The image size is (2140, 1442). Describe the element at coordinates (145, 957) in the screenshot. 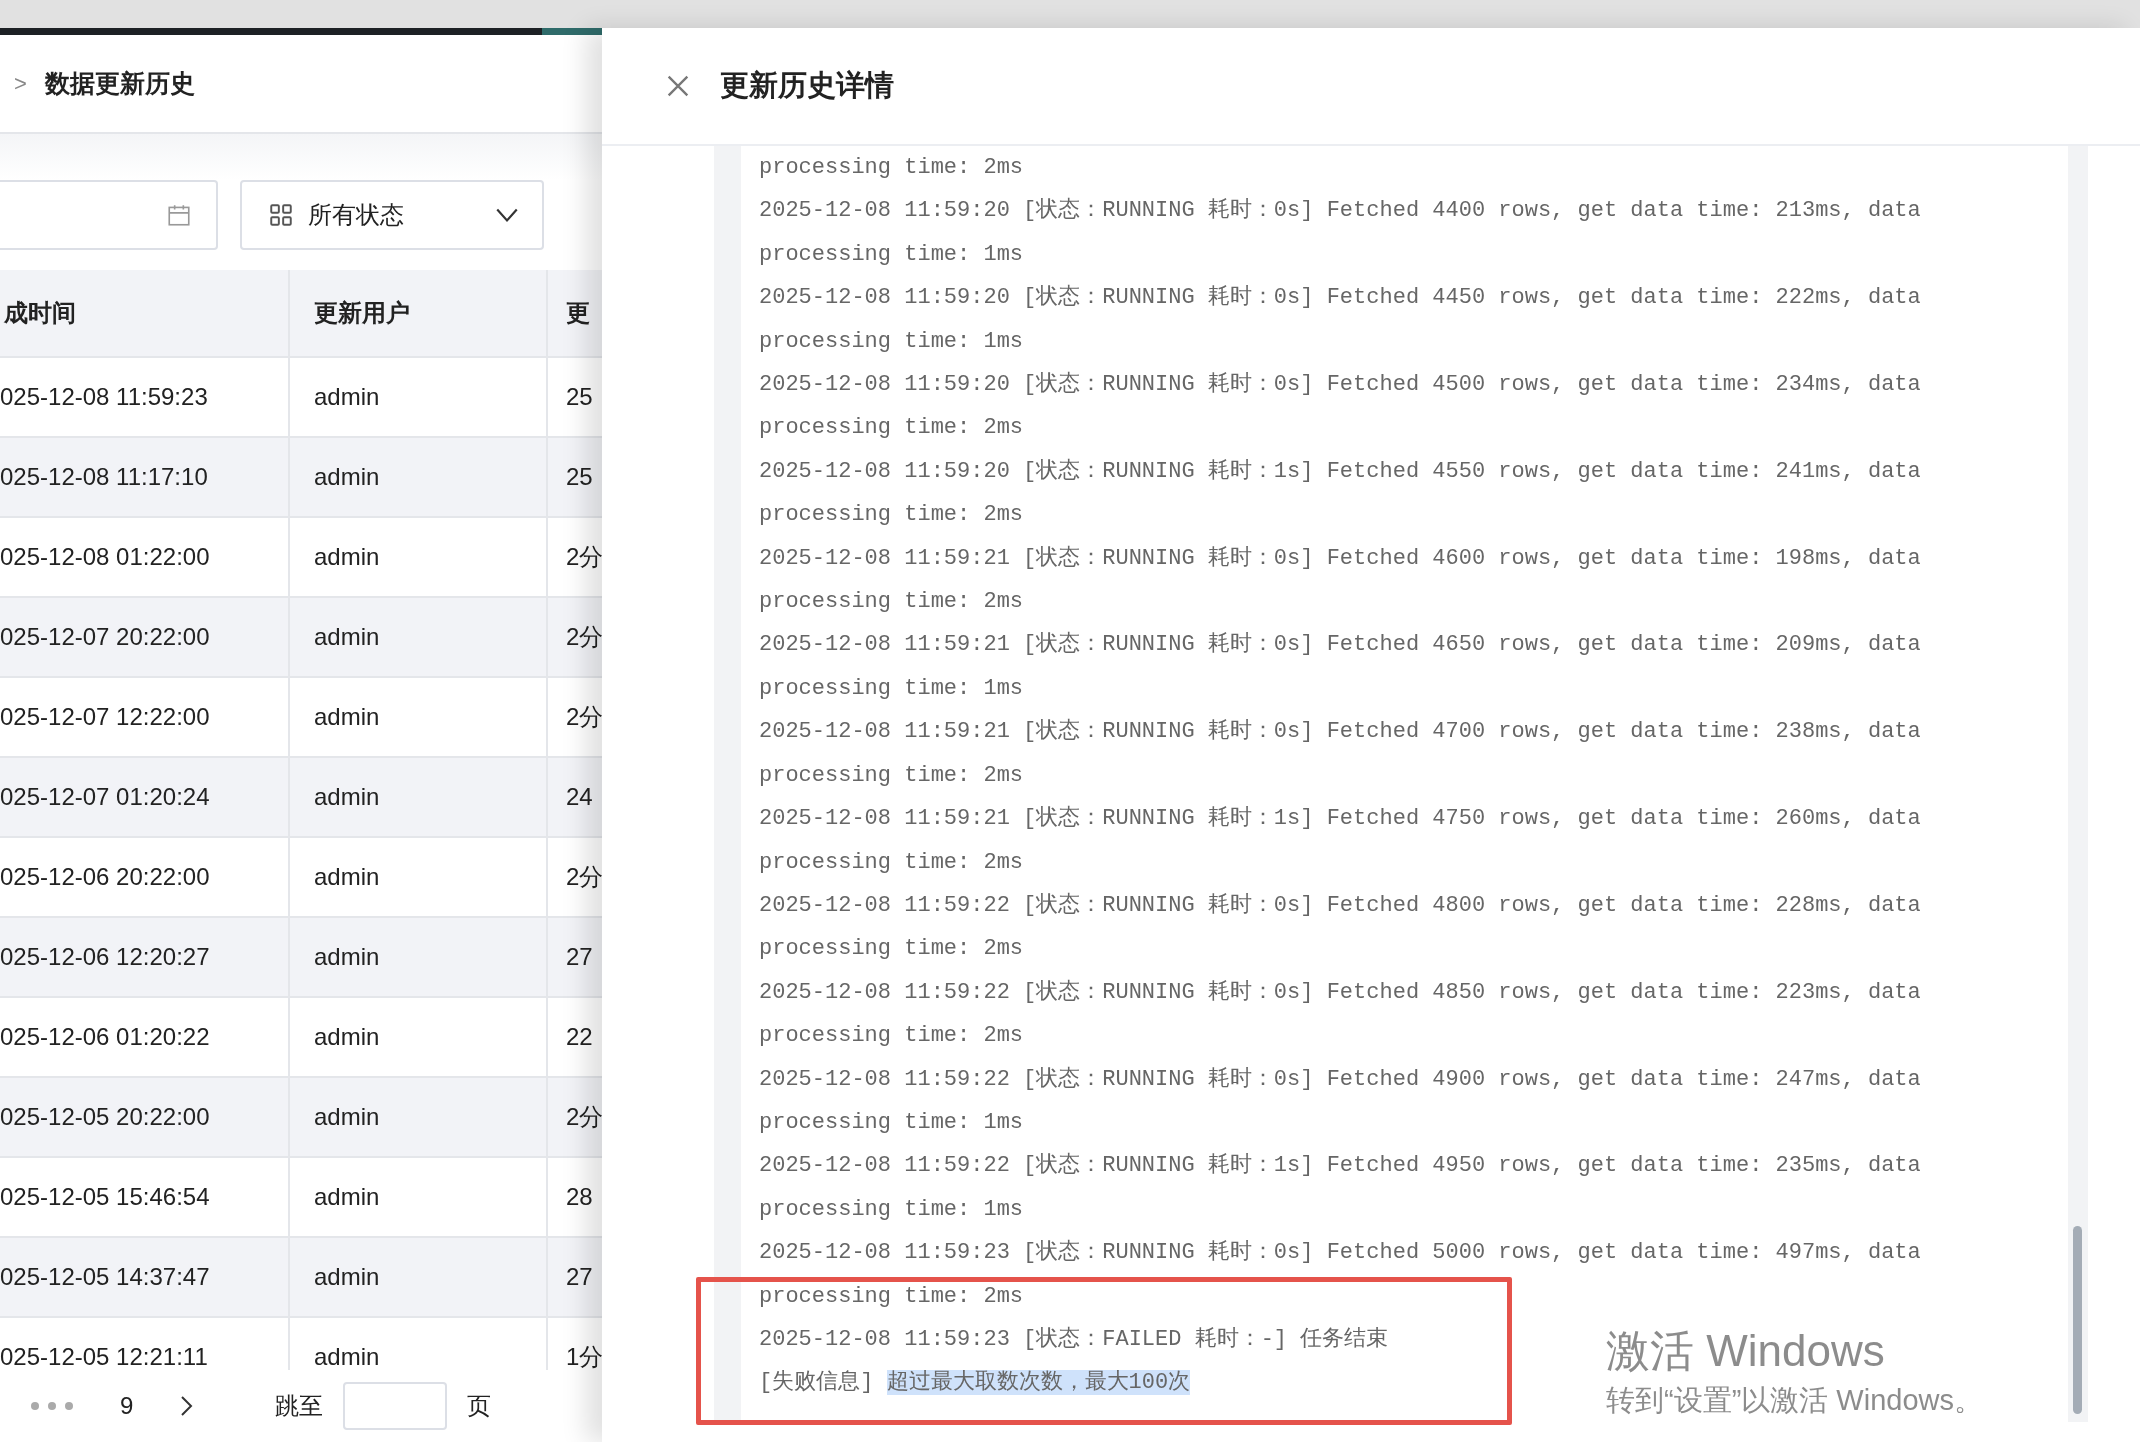

I see `table-cell: 025-12-06 12:20:27` at that location.